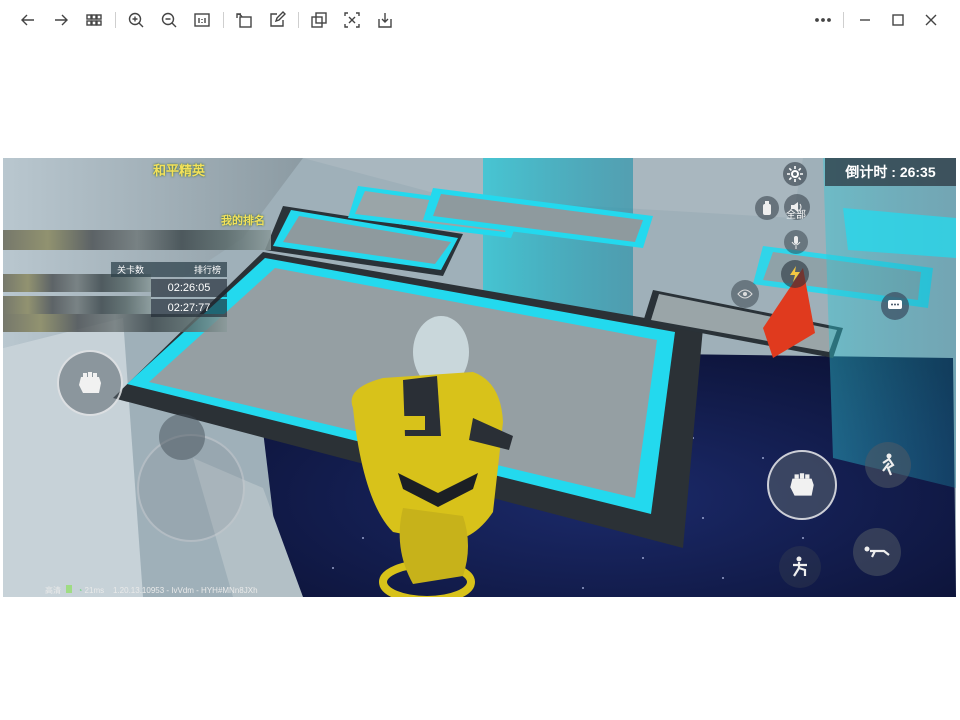 Image resolution: width=960 pixels, height=720 pixels. Describe the element at coordinates (745, 294) in the screenshot. I see `eye-icon` at that location.